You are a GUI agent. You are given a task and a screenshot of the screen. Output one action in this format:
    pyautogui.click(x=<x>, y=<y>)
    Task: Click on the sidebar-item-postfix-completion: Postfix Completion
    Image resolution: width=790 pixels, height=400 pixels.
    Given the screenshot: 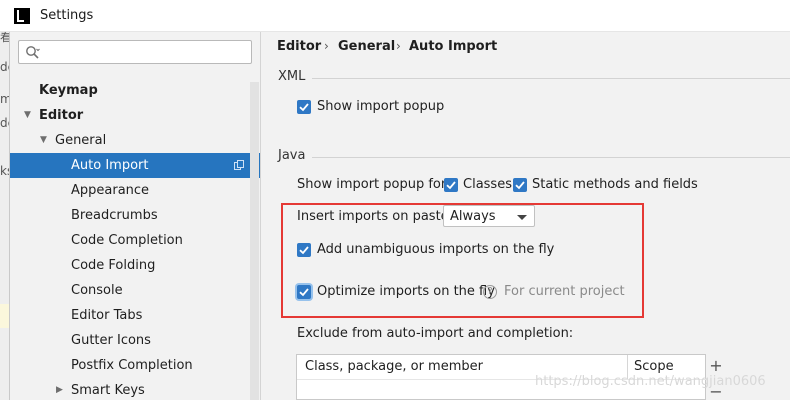 What is the action you would take?
    pyautogui.click(x=135, y=365)
    